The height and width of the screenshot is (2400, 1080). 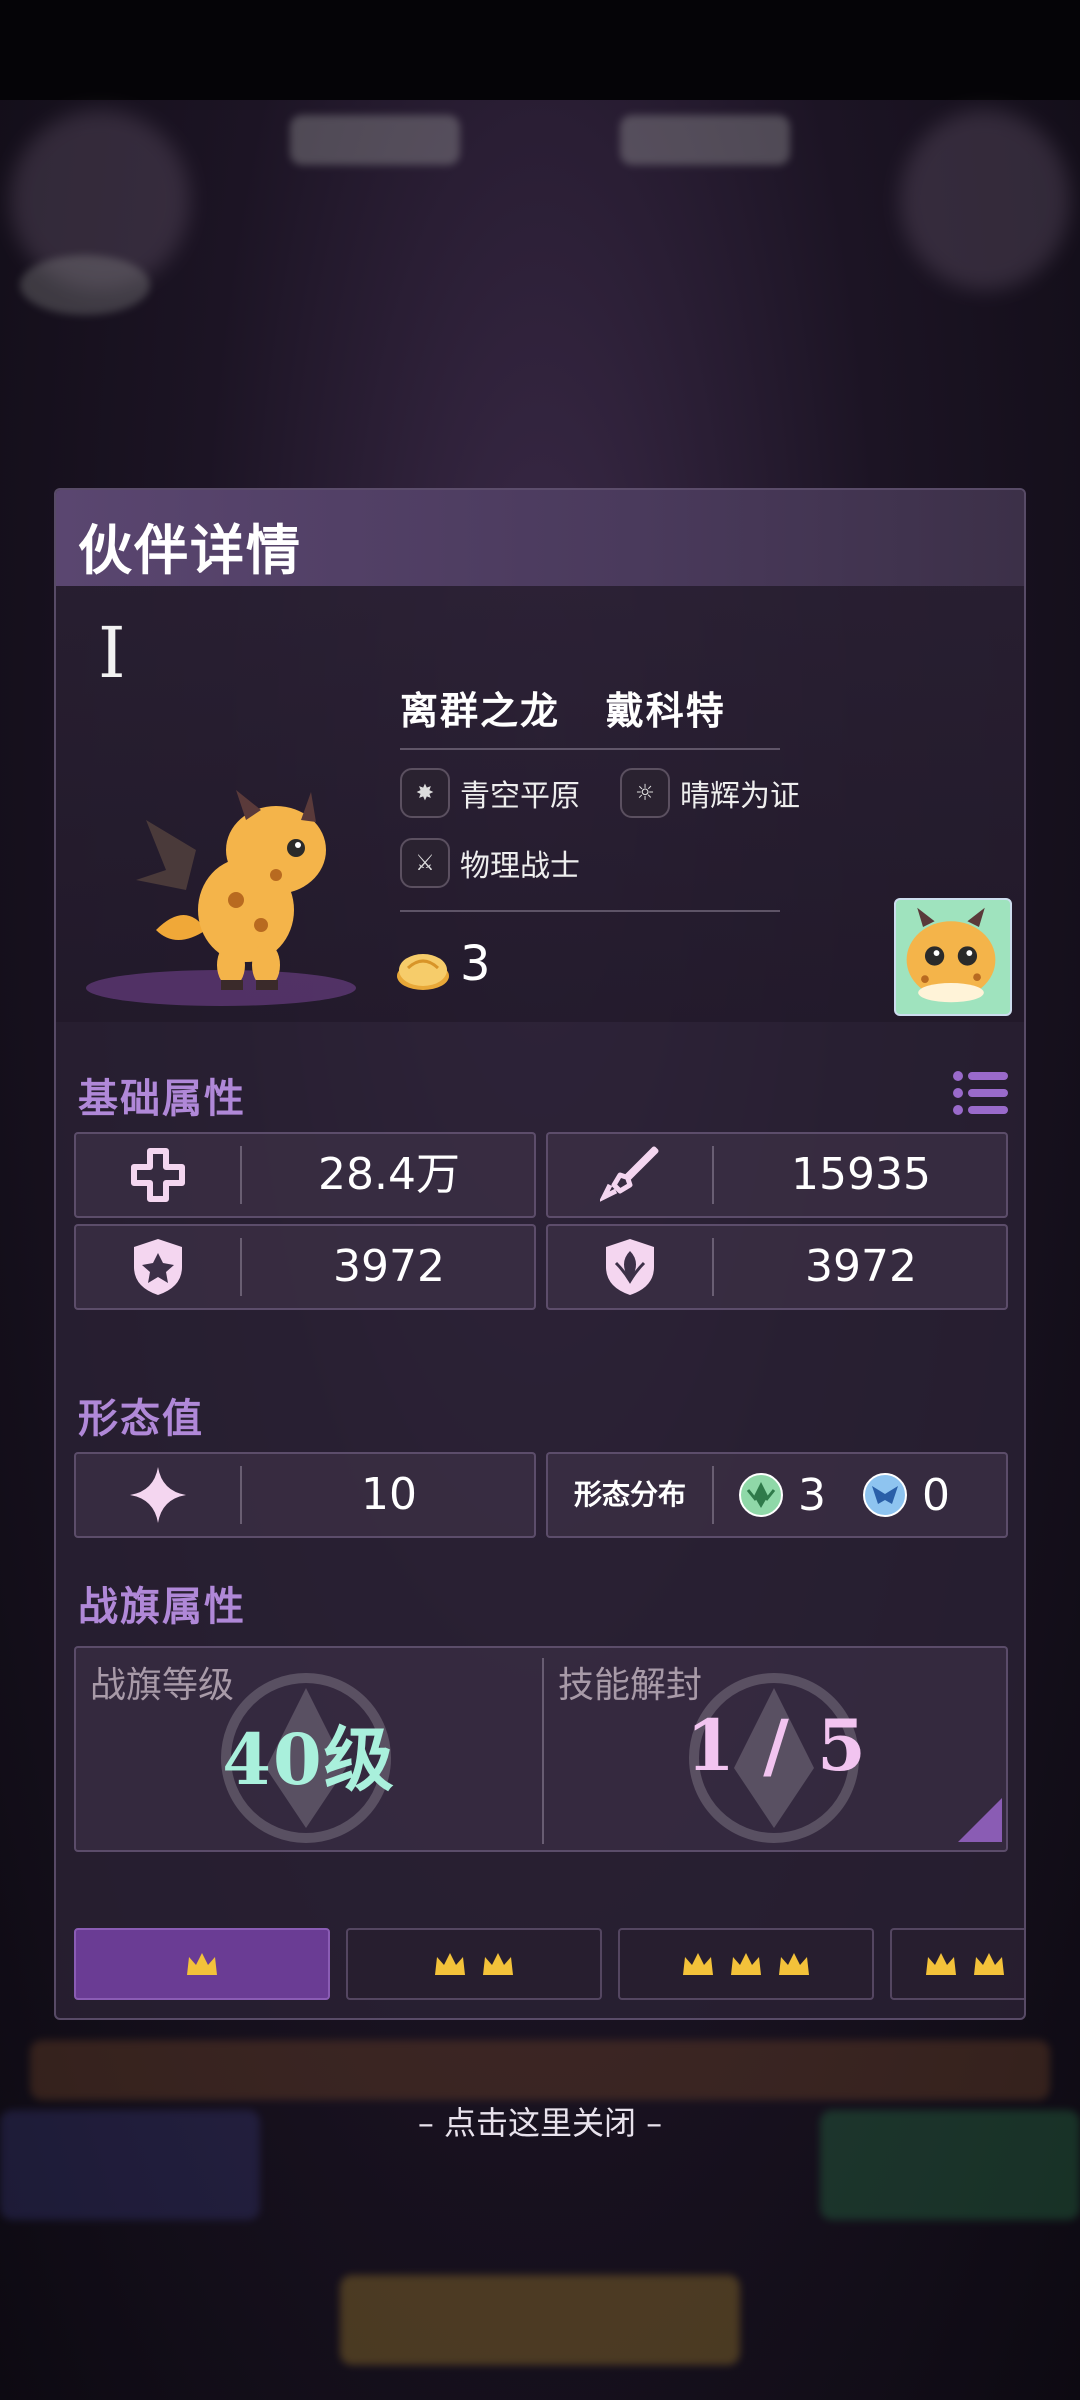 I want to click on stat-health: 28.4万, so click(x=305, y=1175).